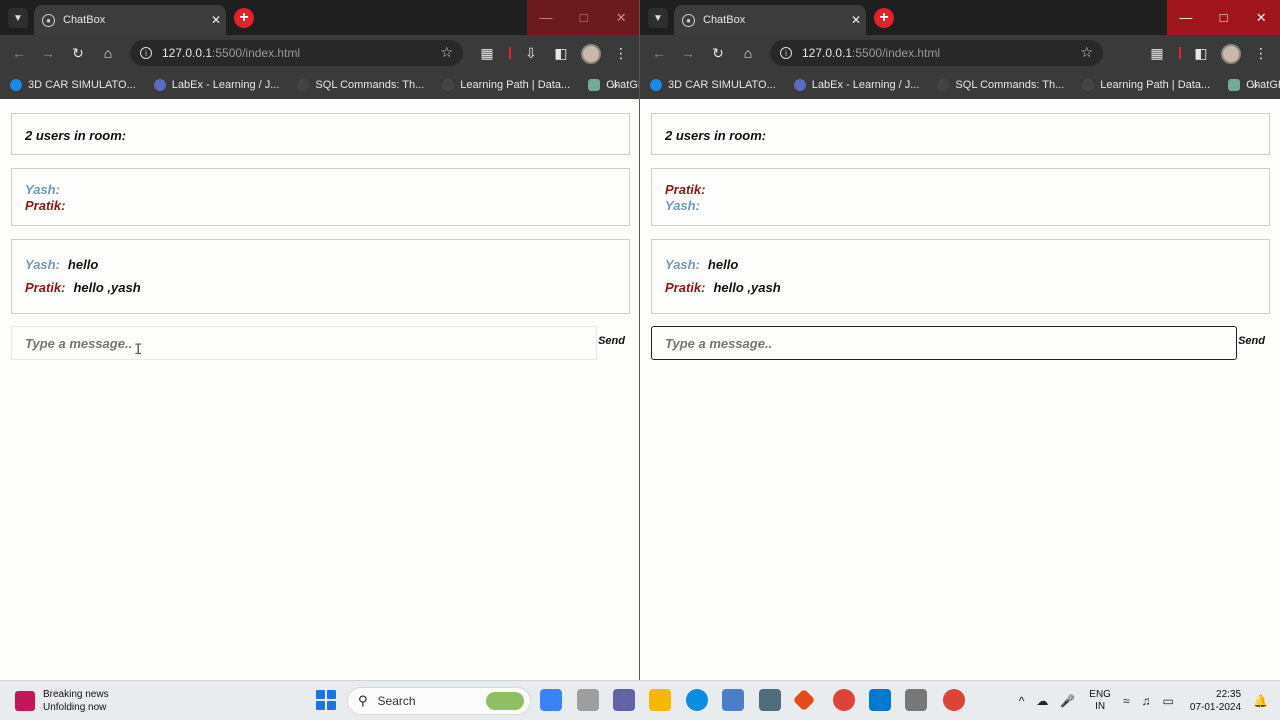 The width and height of the screenshot is (1280, 720). Describe the element at coordinates (954, 700) in the screenshot. I see `chrome-active-icon` at that location.